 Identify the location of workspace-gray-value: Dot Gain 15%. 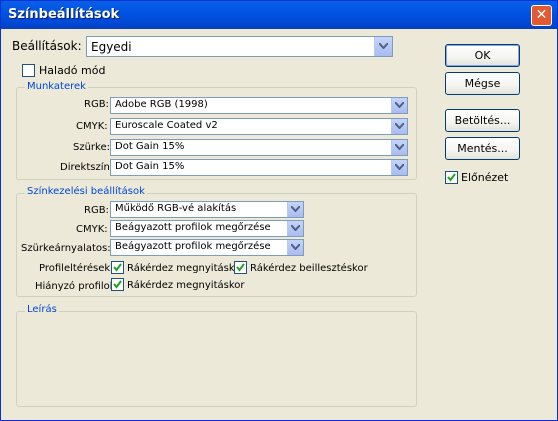
(150, 146).